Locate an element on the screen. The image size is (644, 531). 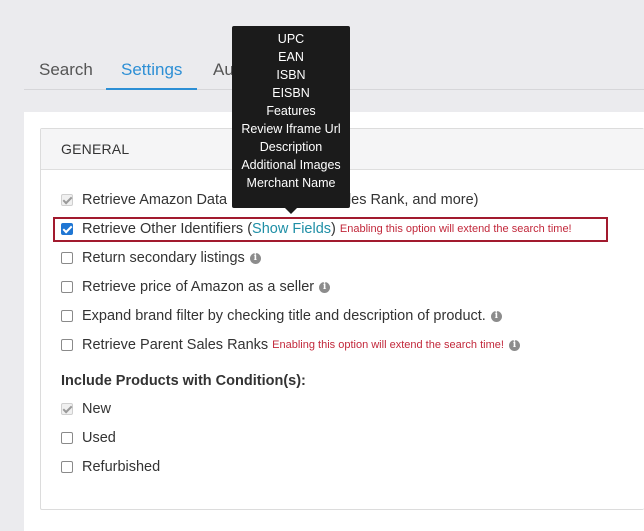
tooltip-field: ISBN is located at coordinates (291, 75).